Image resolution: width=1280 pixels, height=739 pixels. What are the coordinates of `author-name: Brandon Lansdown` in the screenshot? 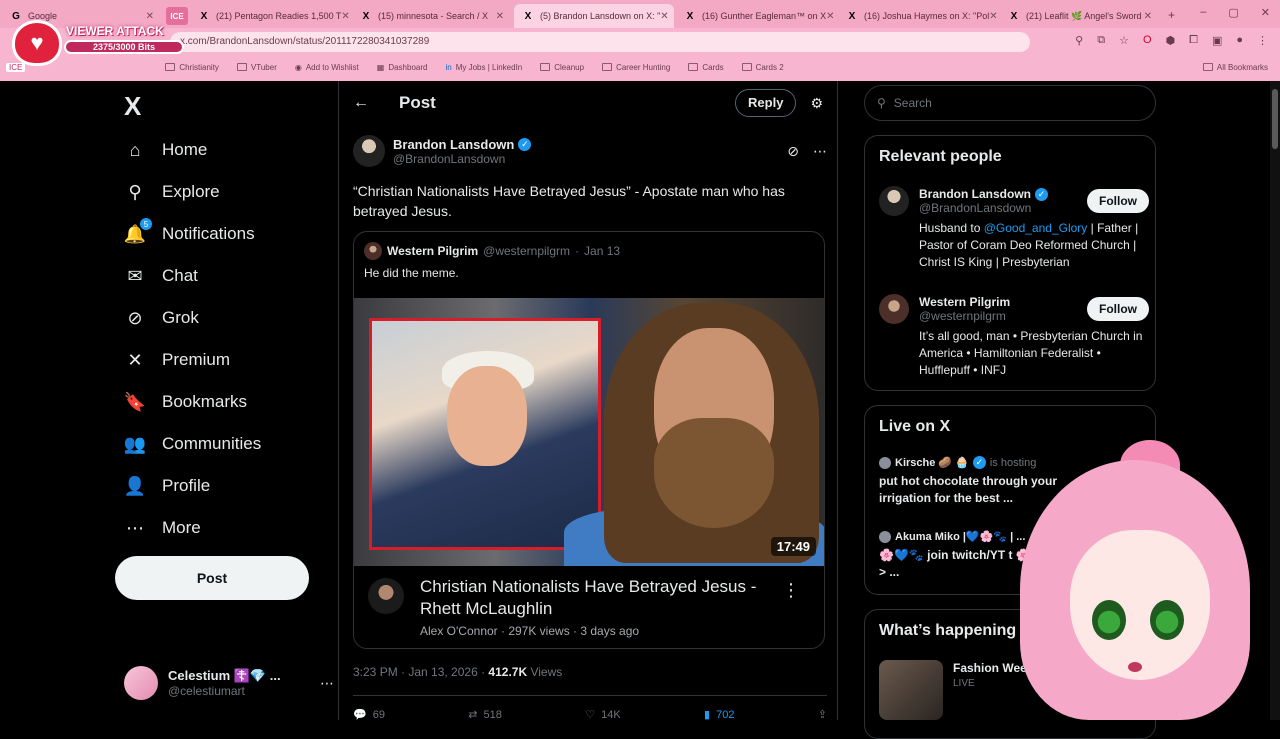 It's located at (453, 144).